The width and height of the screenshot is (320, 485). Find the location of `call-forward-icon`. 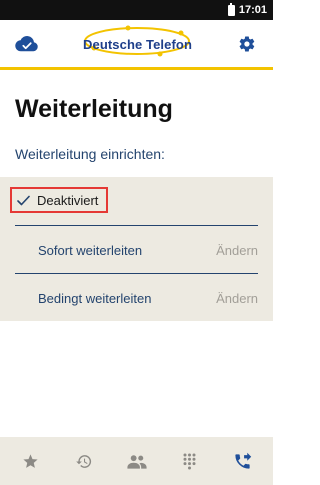

call-forward-icon is located at coordinates (243, 460).